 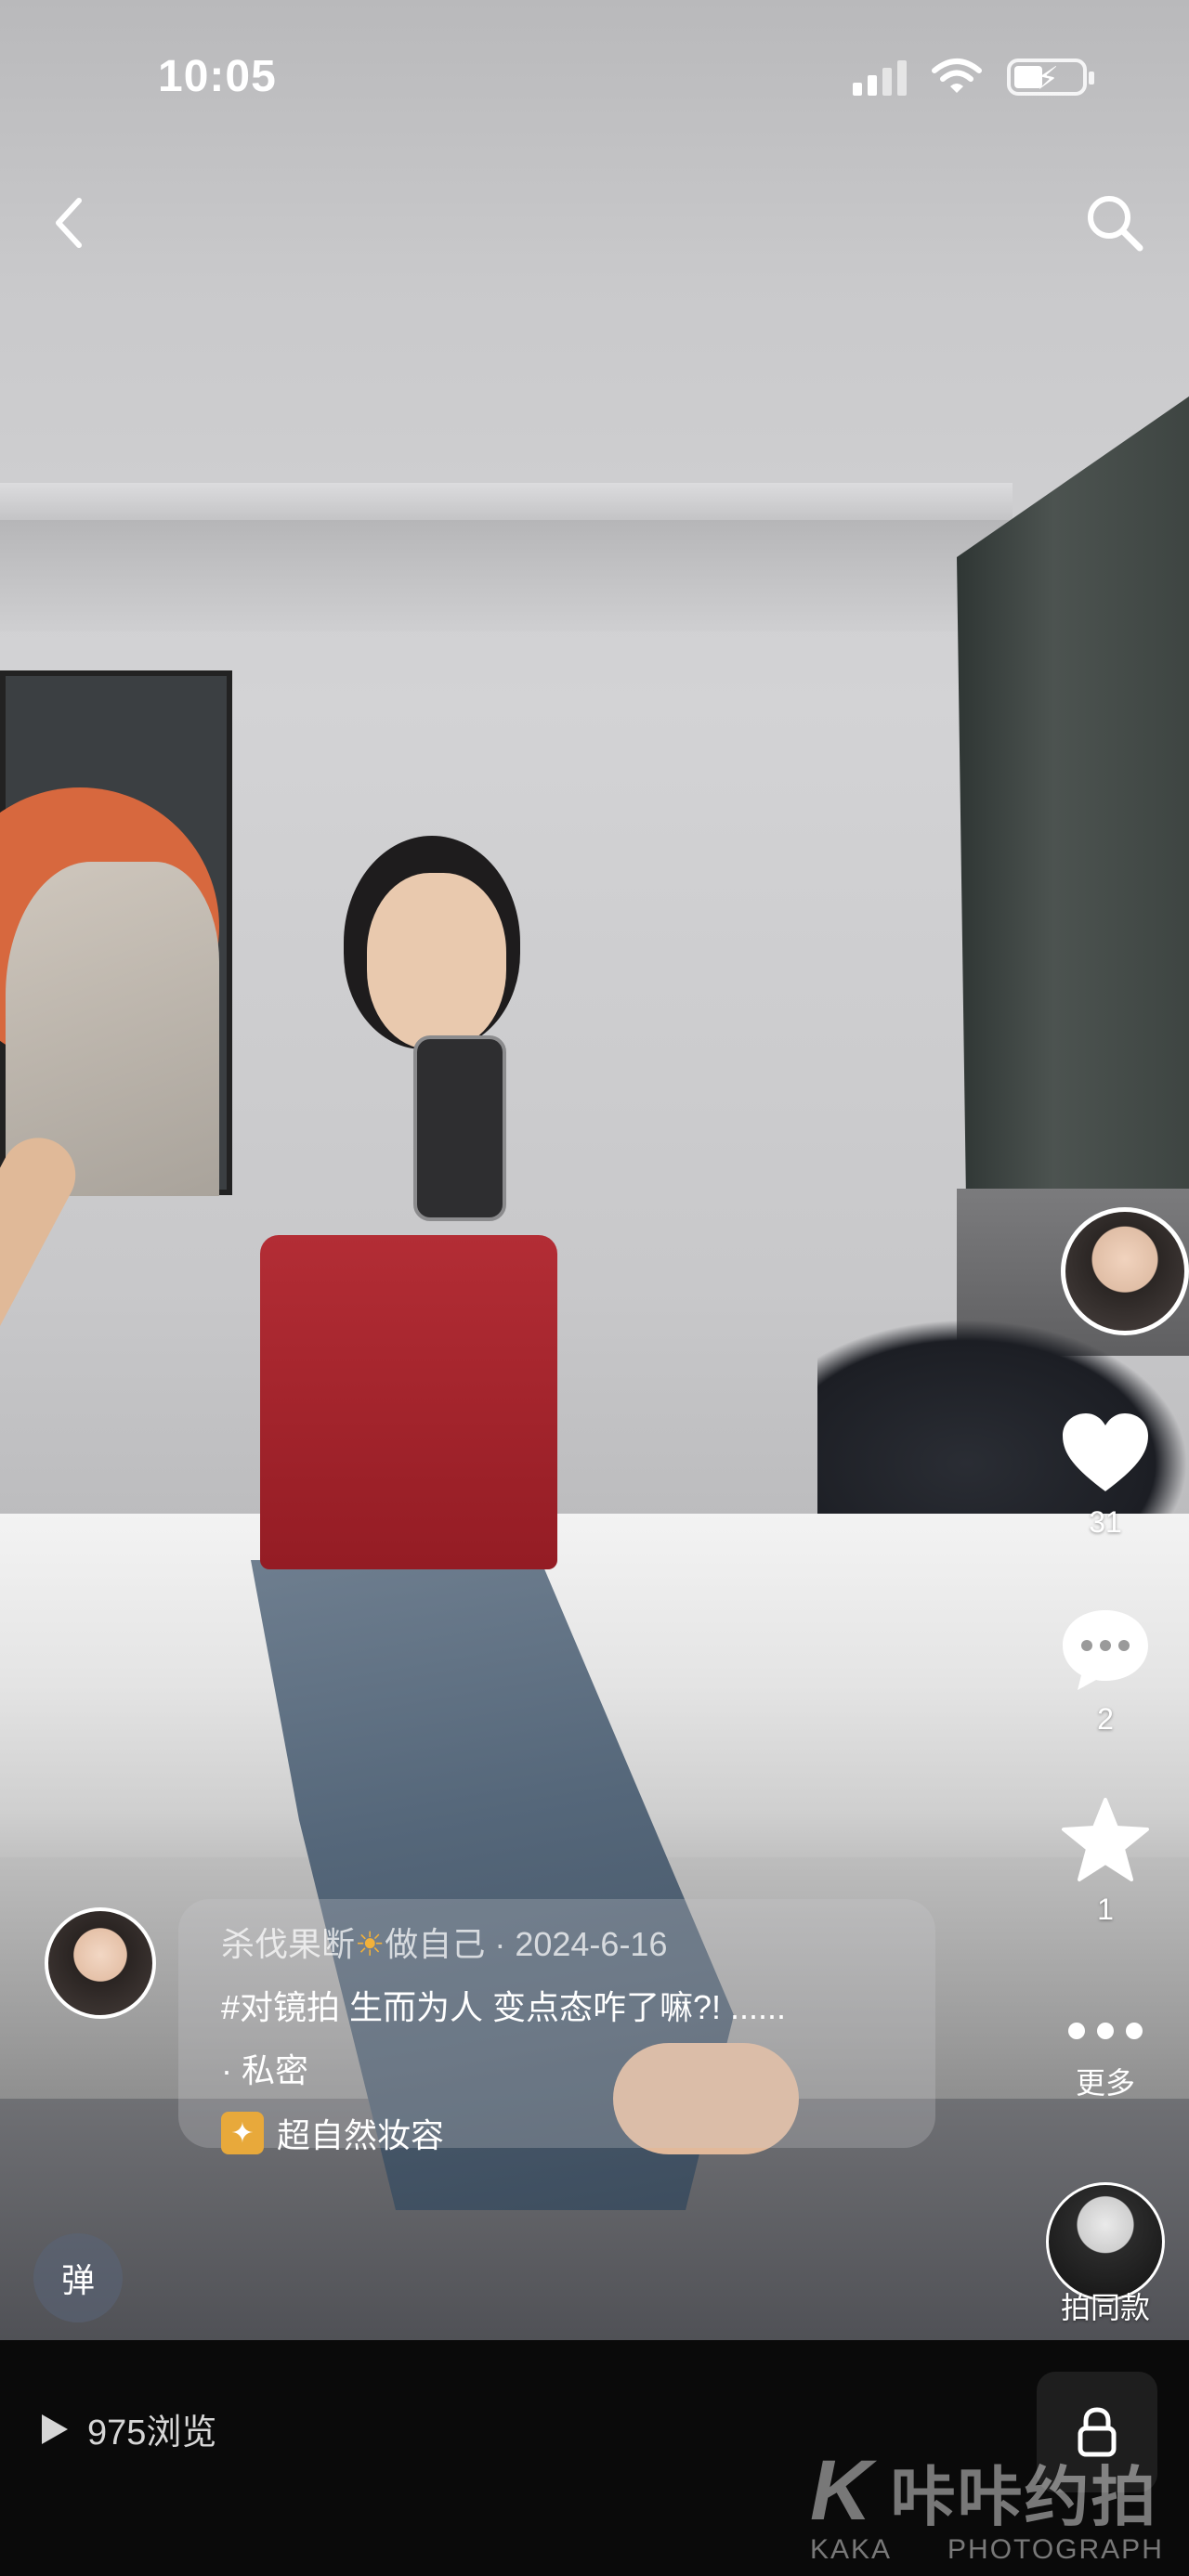 I want to click on watermark-mark: K, so click(x=842, y=2490).